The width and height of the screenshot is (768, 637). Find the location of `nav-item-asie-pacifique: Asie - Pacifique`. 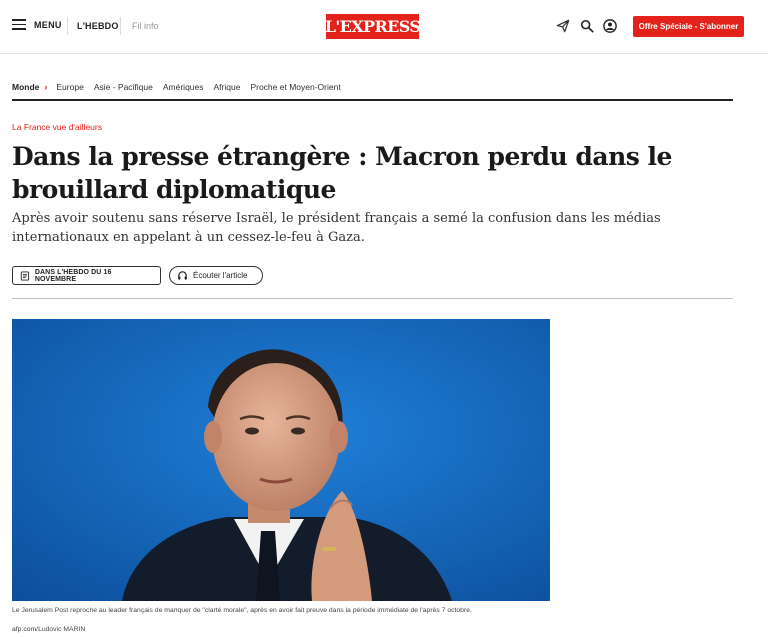

nav-item-asie-pacifique: Asie - Pacifique is located at coordinates (123, 87).